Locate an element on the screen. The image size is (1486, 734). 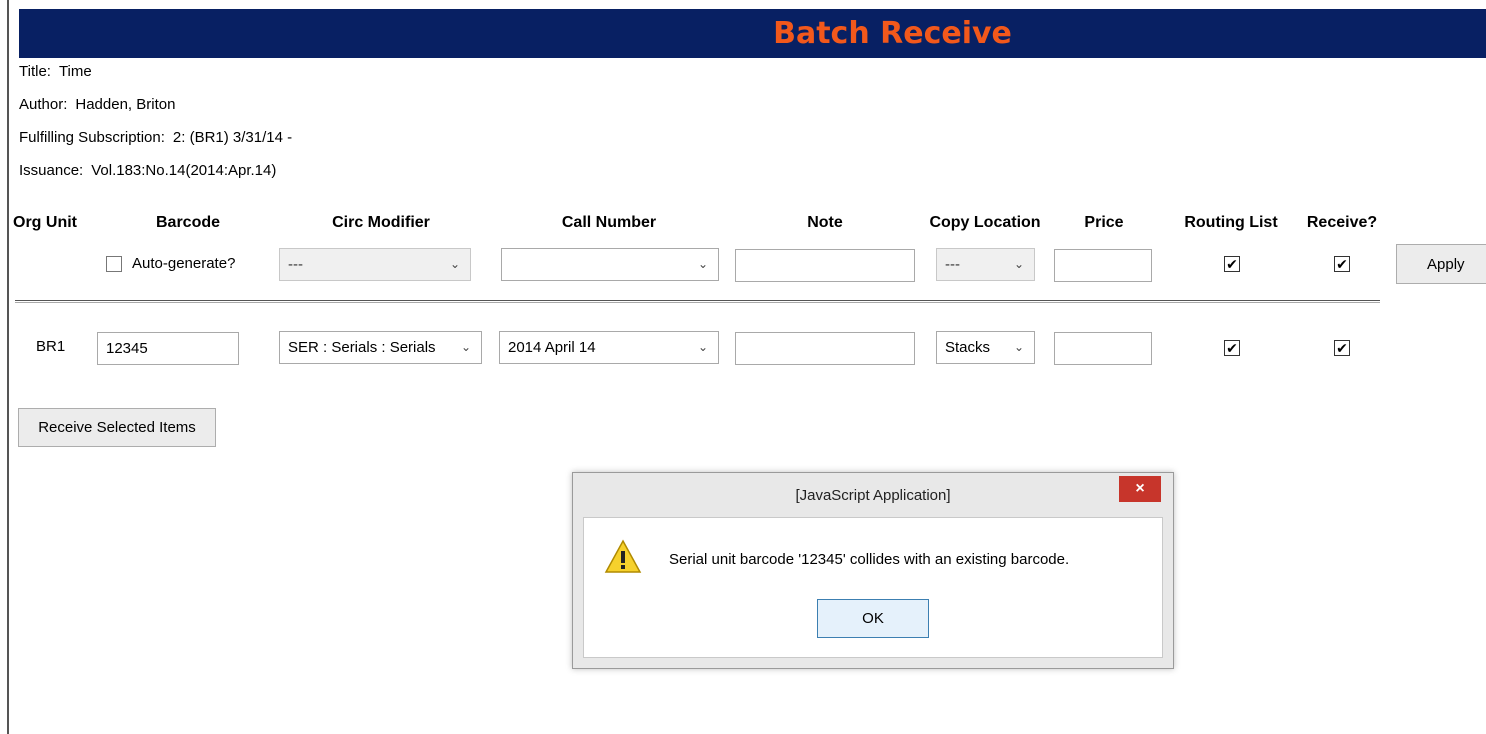
item-note-input is located at coordinates (825, 348).